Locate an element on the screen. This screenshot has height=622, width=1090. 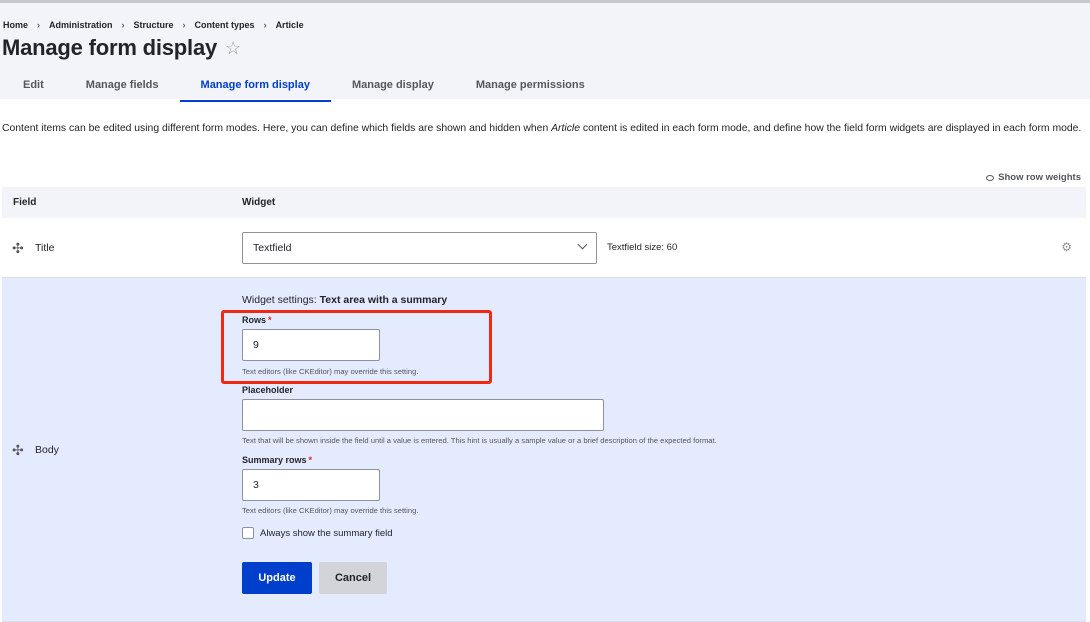
tab-manage-fields: Manage fields is located at coordinates (122, 86).